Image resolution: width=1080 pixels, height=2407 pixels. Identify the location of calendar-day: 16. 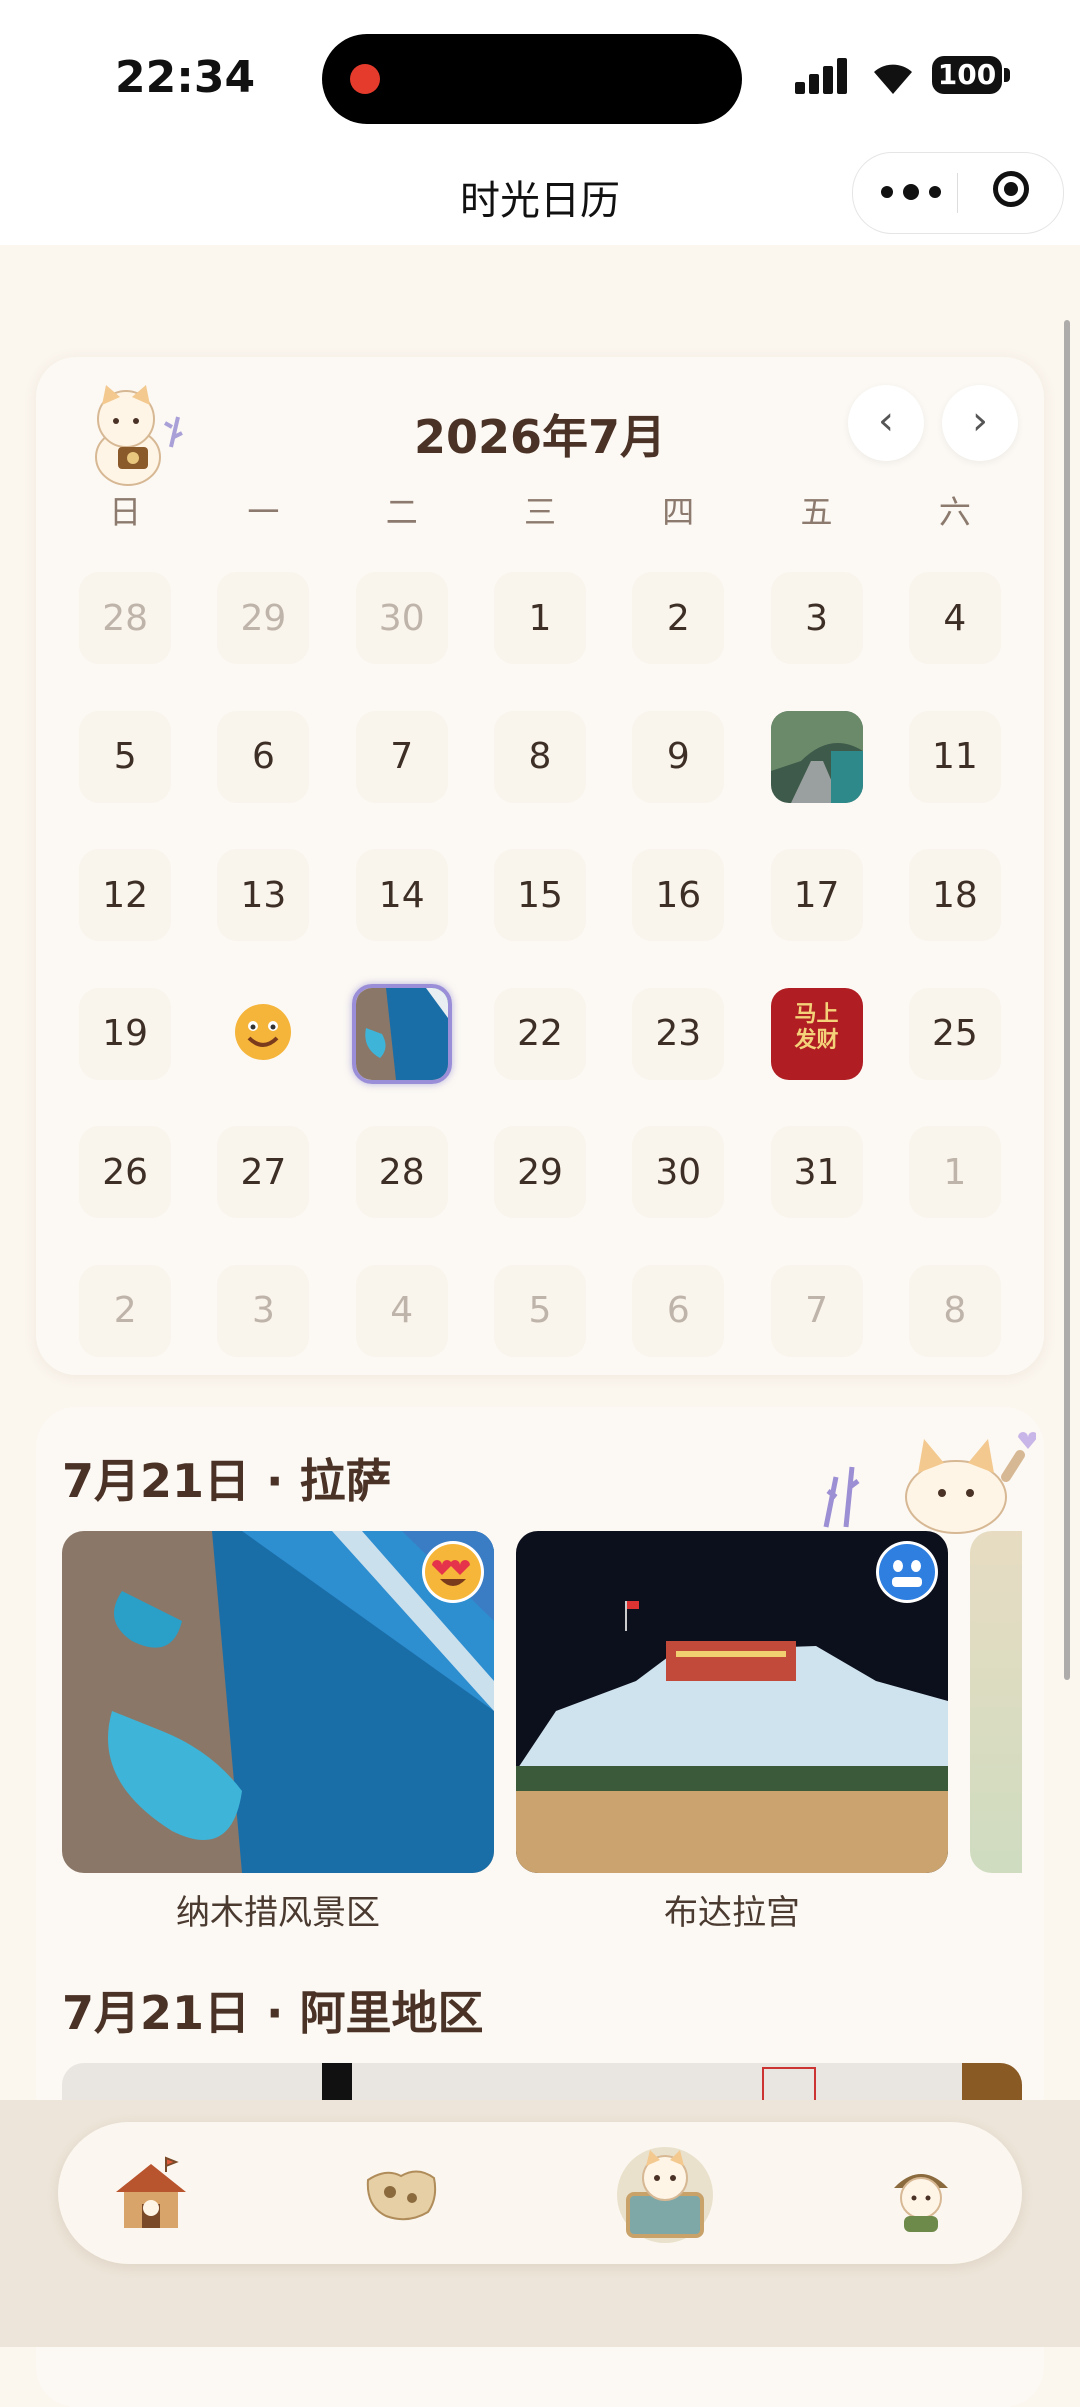
(678, 895).